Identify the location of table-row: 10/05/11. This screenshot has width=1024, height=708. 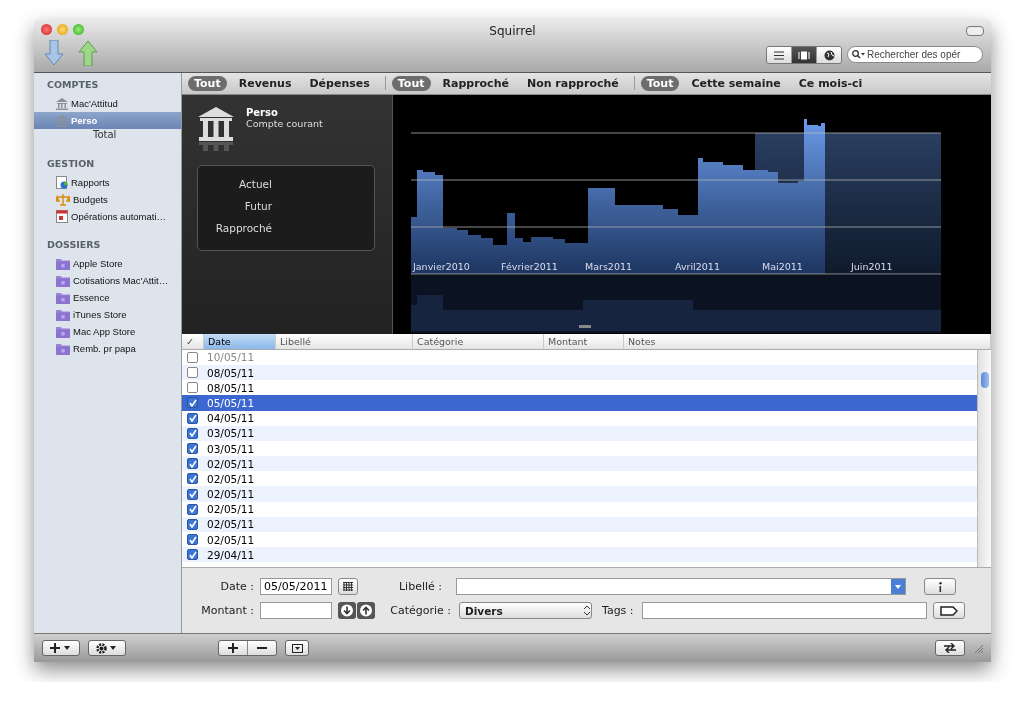
(580, 357).